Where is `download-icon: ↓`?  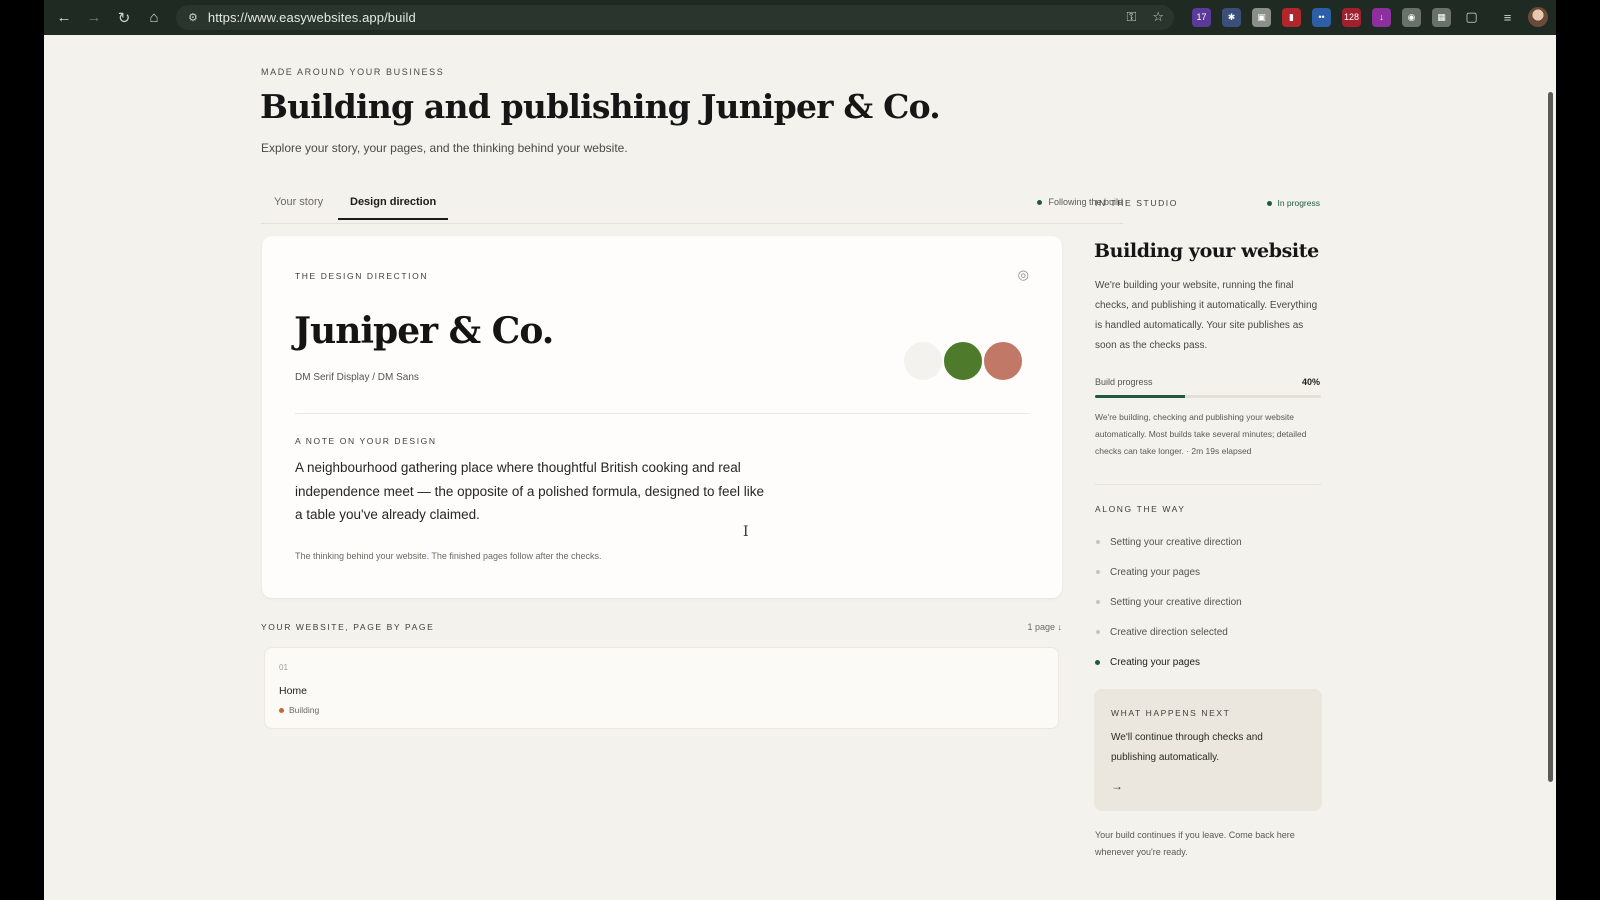
download-icon: ↓ is located at coordinates (1381, 17).